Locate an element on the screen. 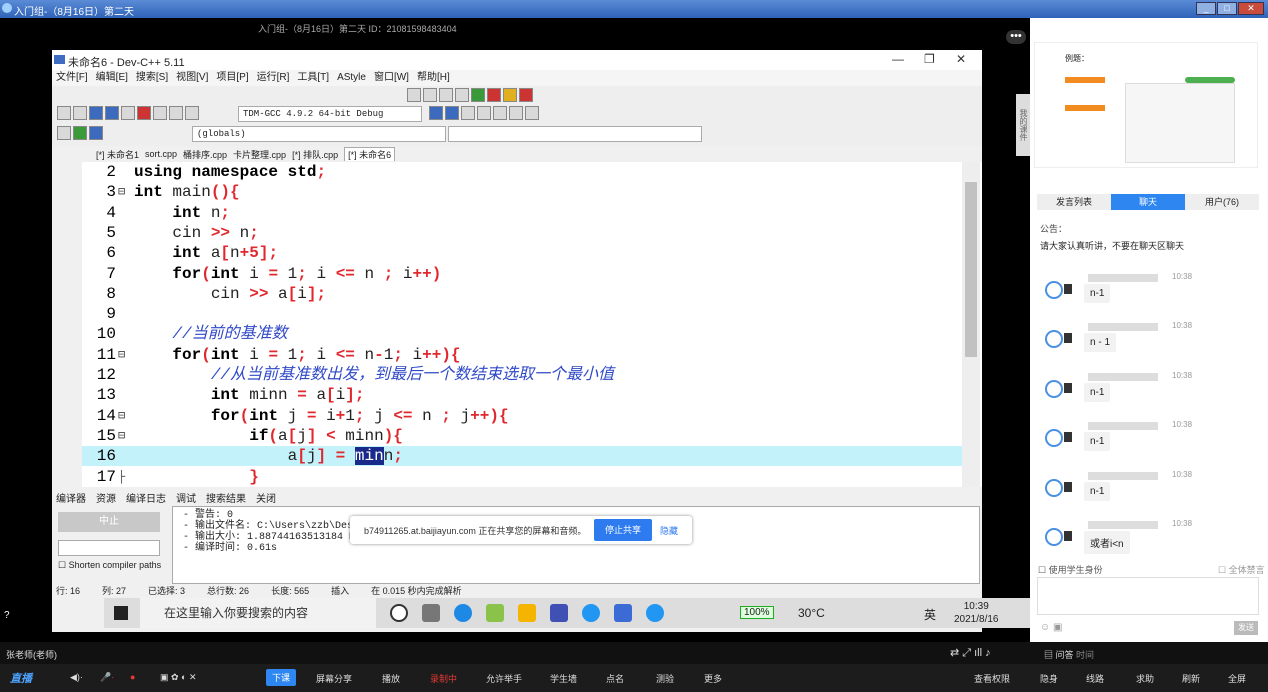 The image size is (1268, 692). code-line: 16 a[j] = minn; is located at coordinates (522, 456).